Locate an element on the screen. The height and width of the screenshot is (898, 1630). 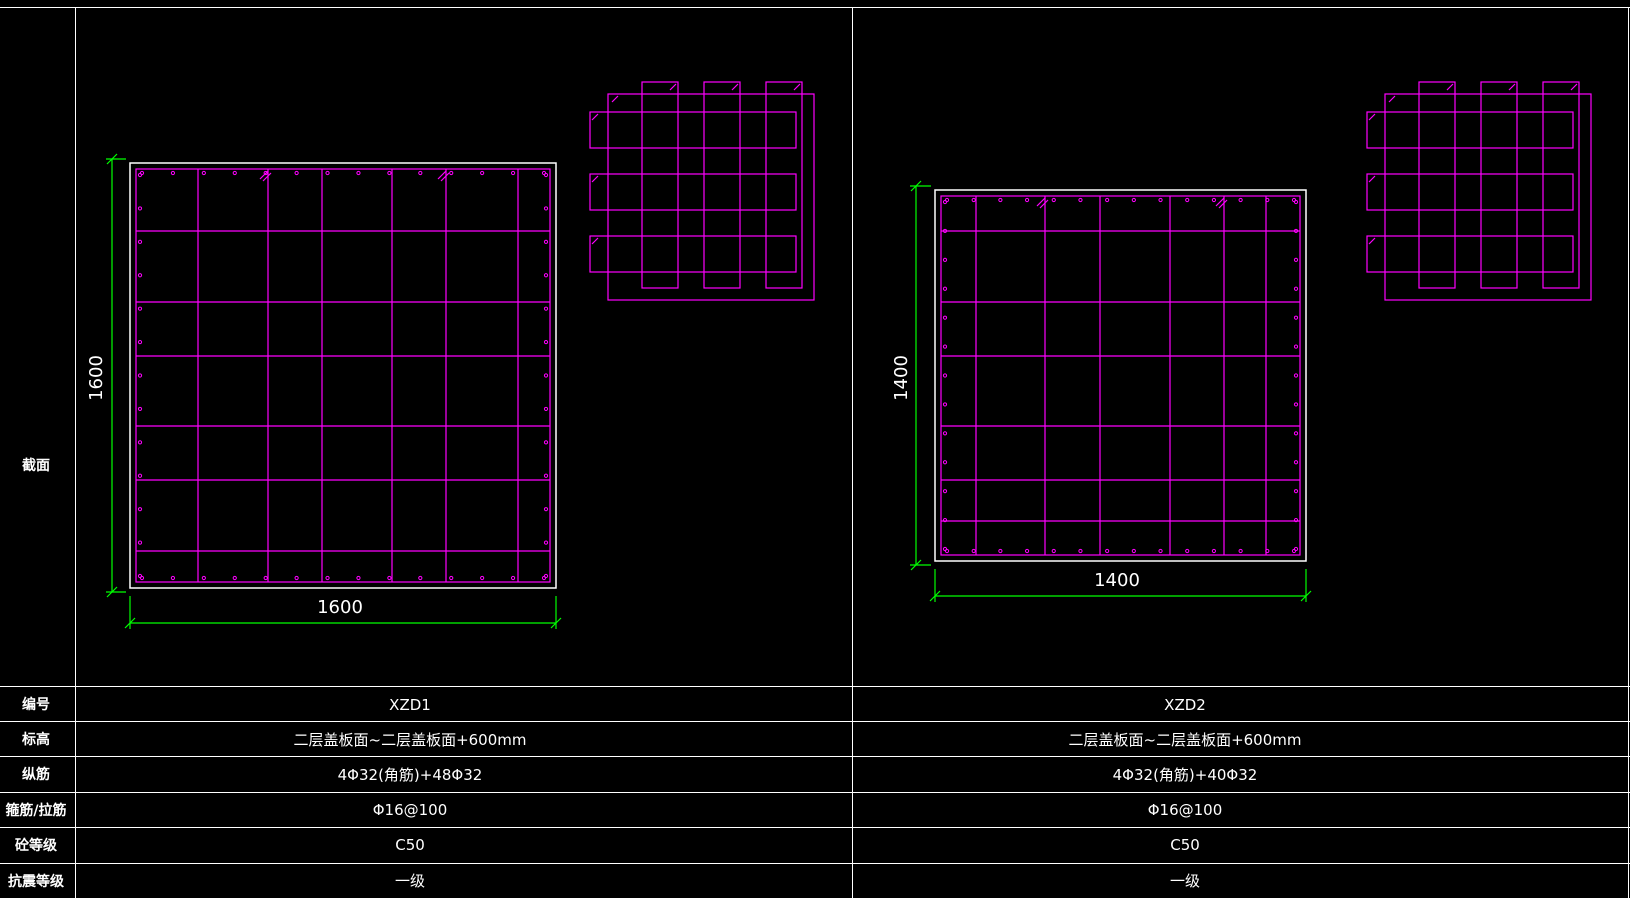
col1-concrete: C50 is located at coordinates (410, 845).